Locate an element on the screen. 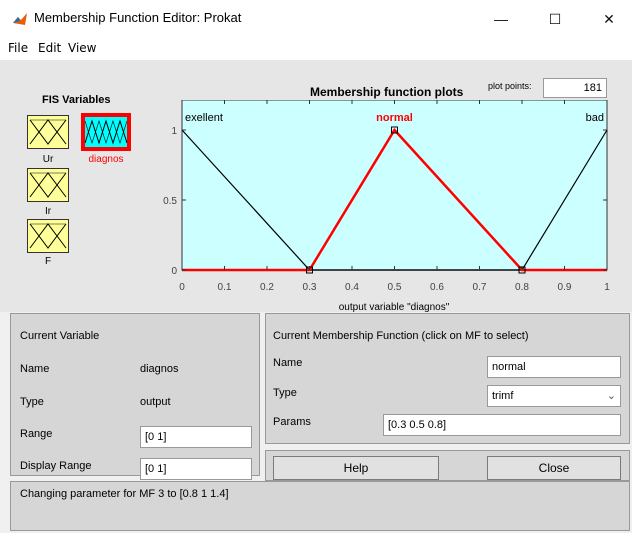  variable-name-label: Name is located at coordinates (35, 369).